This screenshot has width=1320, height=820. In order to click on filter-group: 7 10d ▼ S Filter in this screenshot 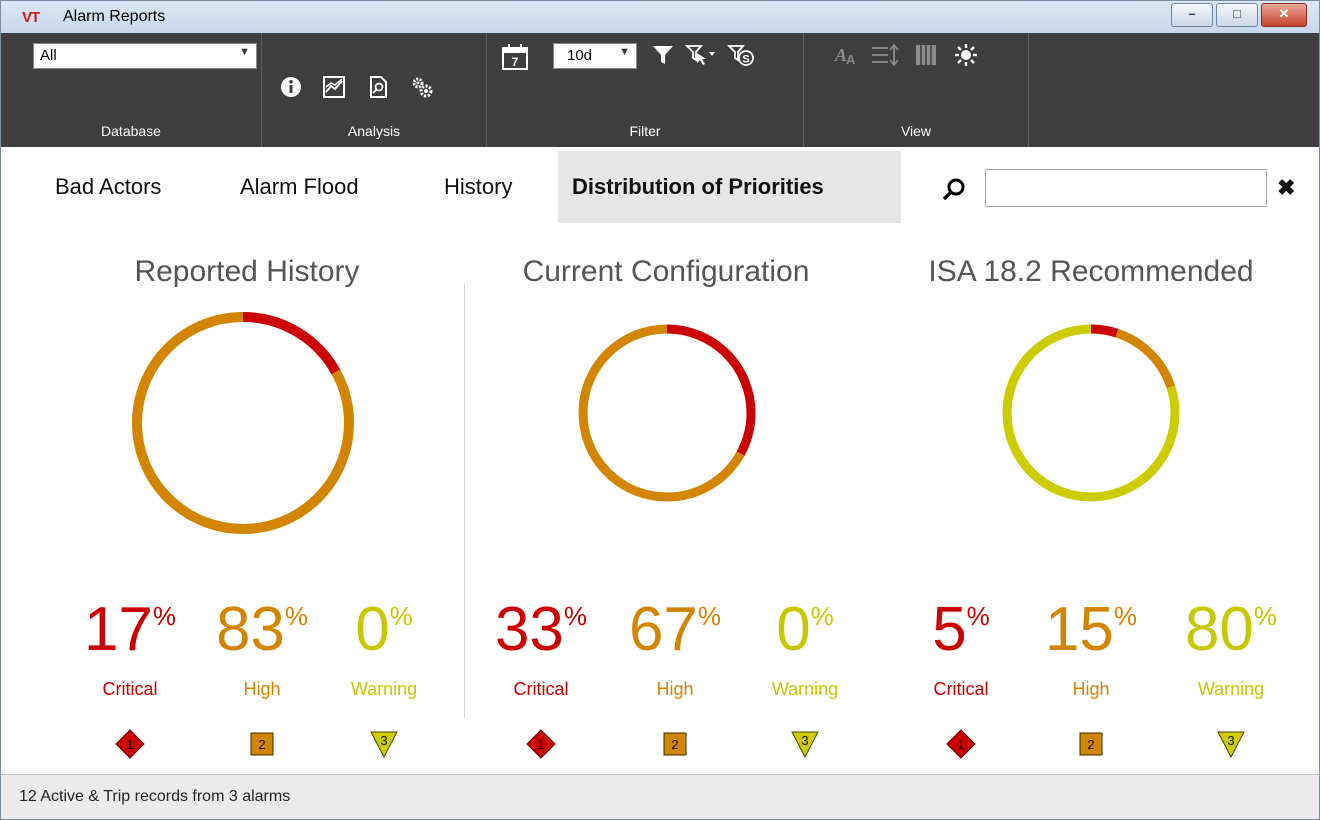, I will do `click(645, 90)`.